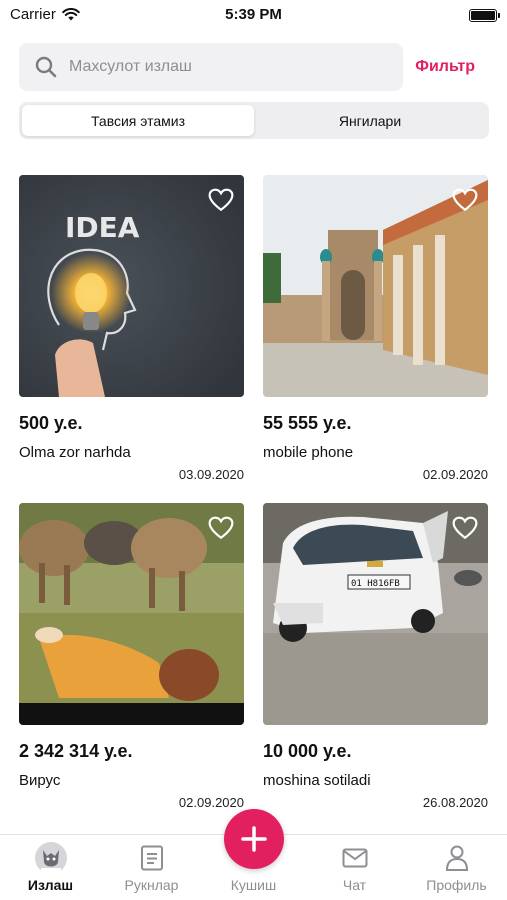  Describe the element at coordinates (457, 858) in the screenshot. I see `user-icon` at that location.